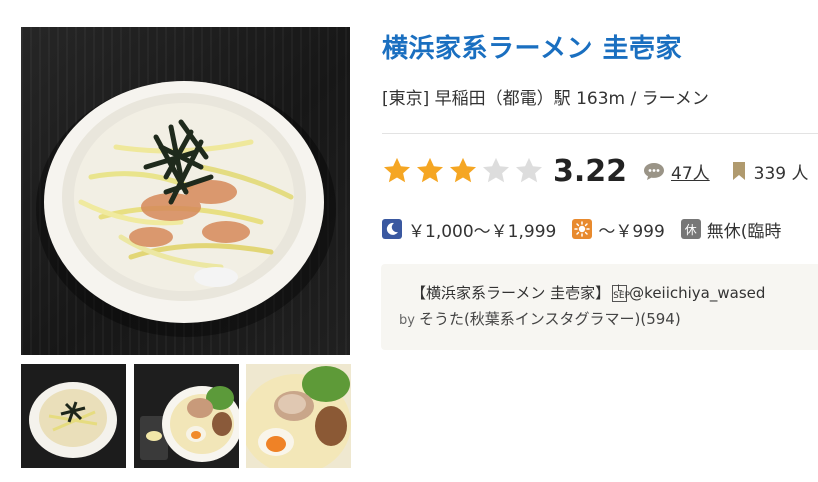  Describe the element at coordinates (697, 293) in the screenshot. I see `review-title-suffix: @keiichiya_wased` at that location.